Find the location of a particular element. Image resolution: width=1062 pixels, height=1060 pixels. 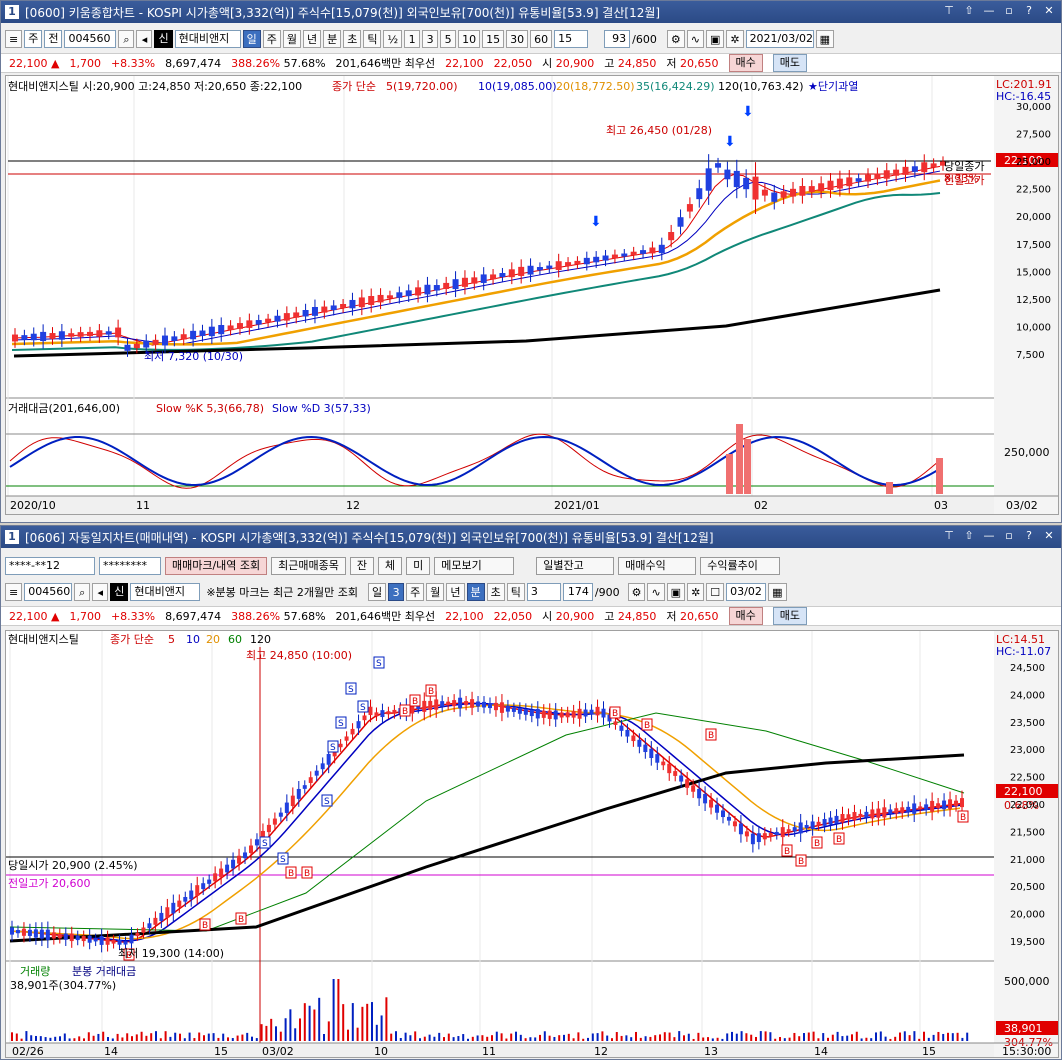

filled-tab: 체 is located at coordinates (390, 566).